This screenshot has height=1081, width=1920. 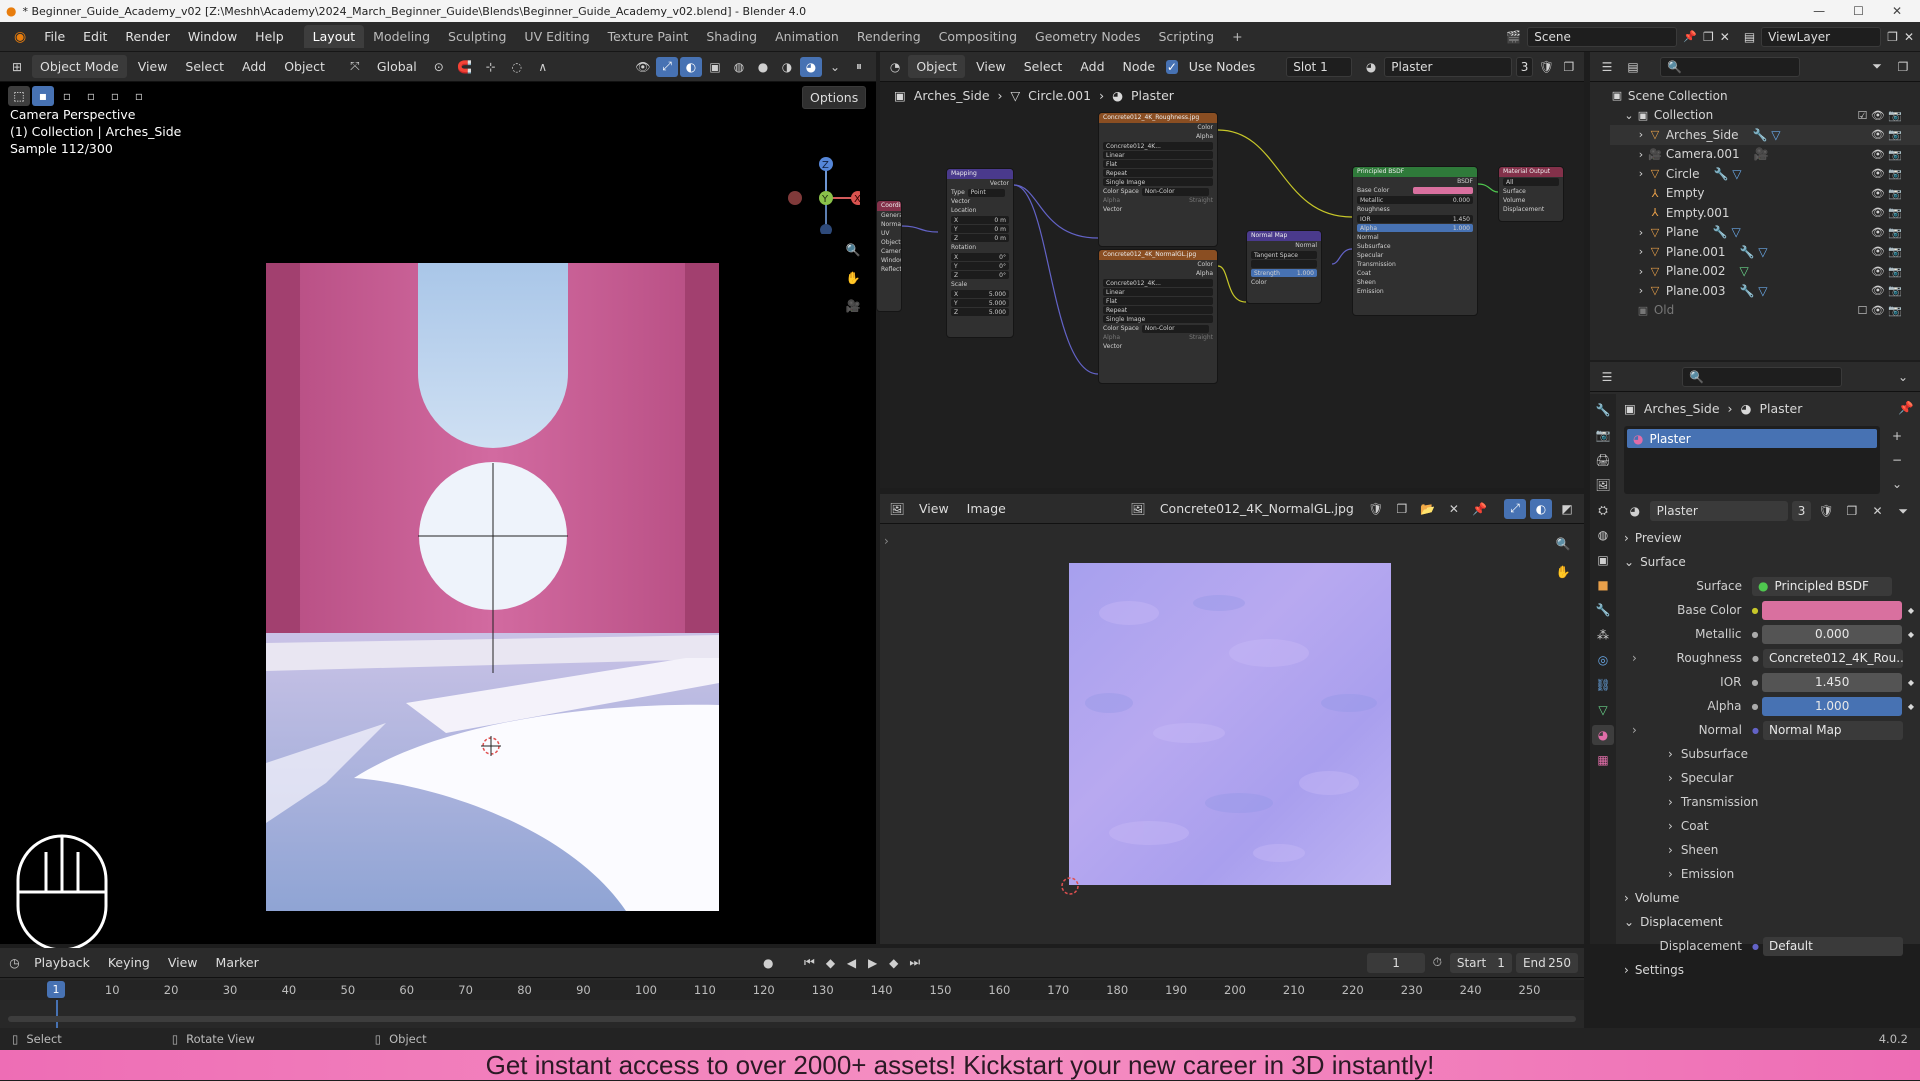 What do you see at coordinates (67, 96) in the screenshot?
I see `select-extend-icon: ▫` at bounding box center [67, 96].